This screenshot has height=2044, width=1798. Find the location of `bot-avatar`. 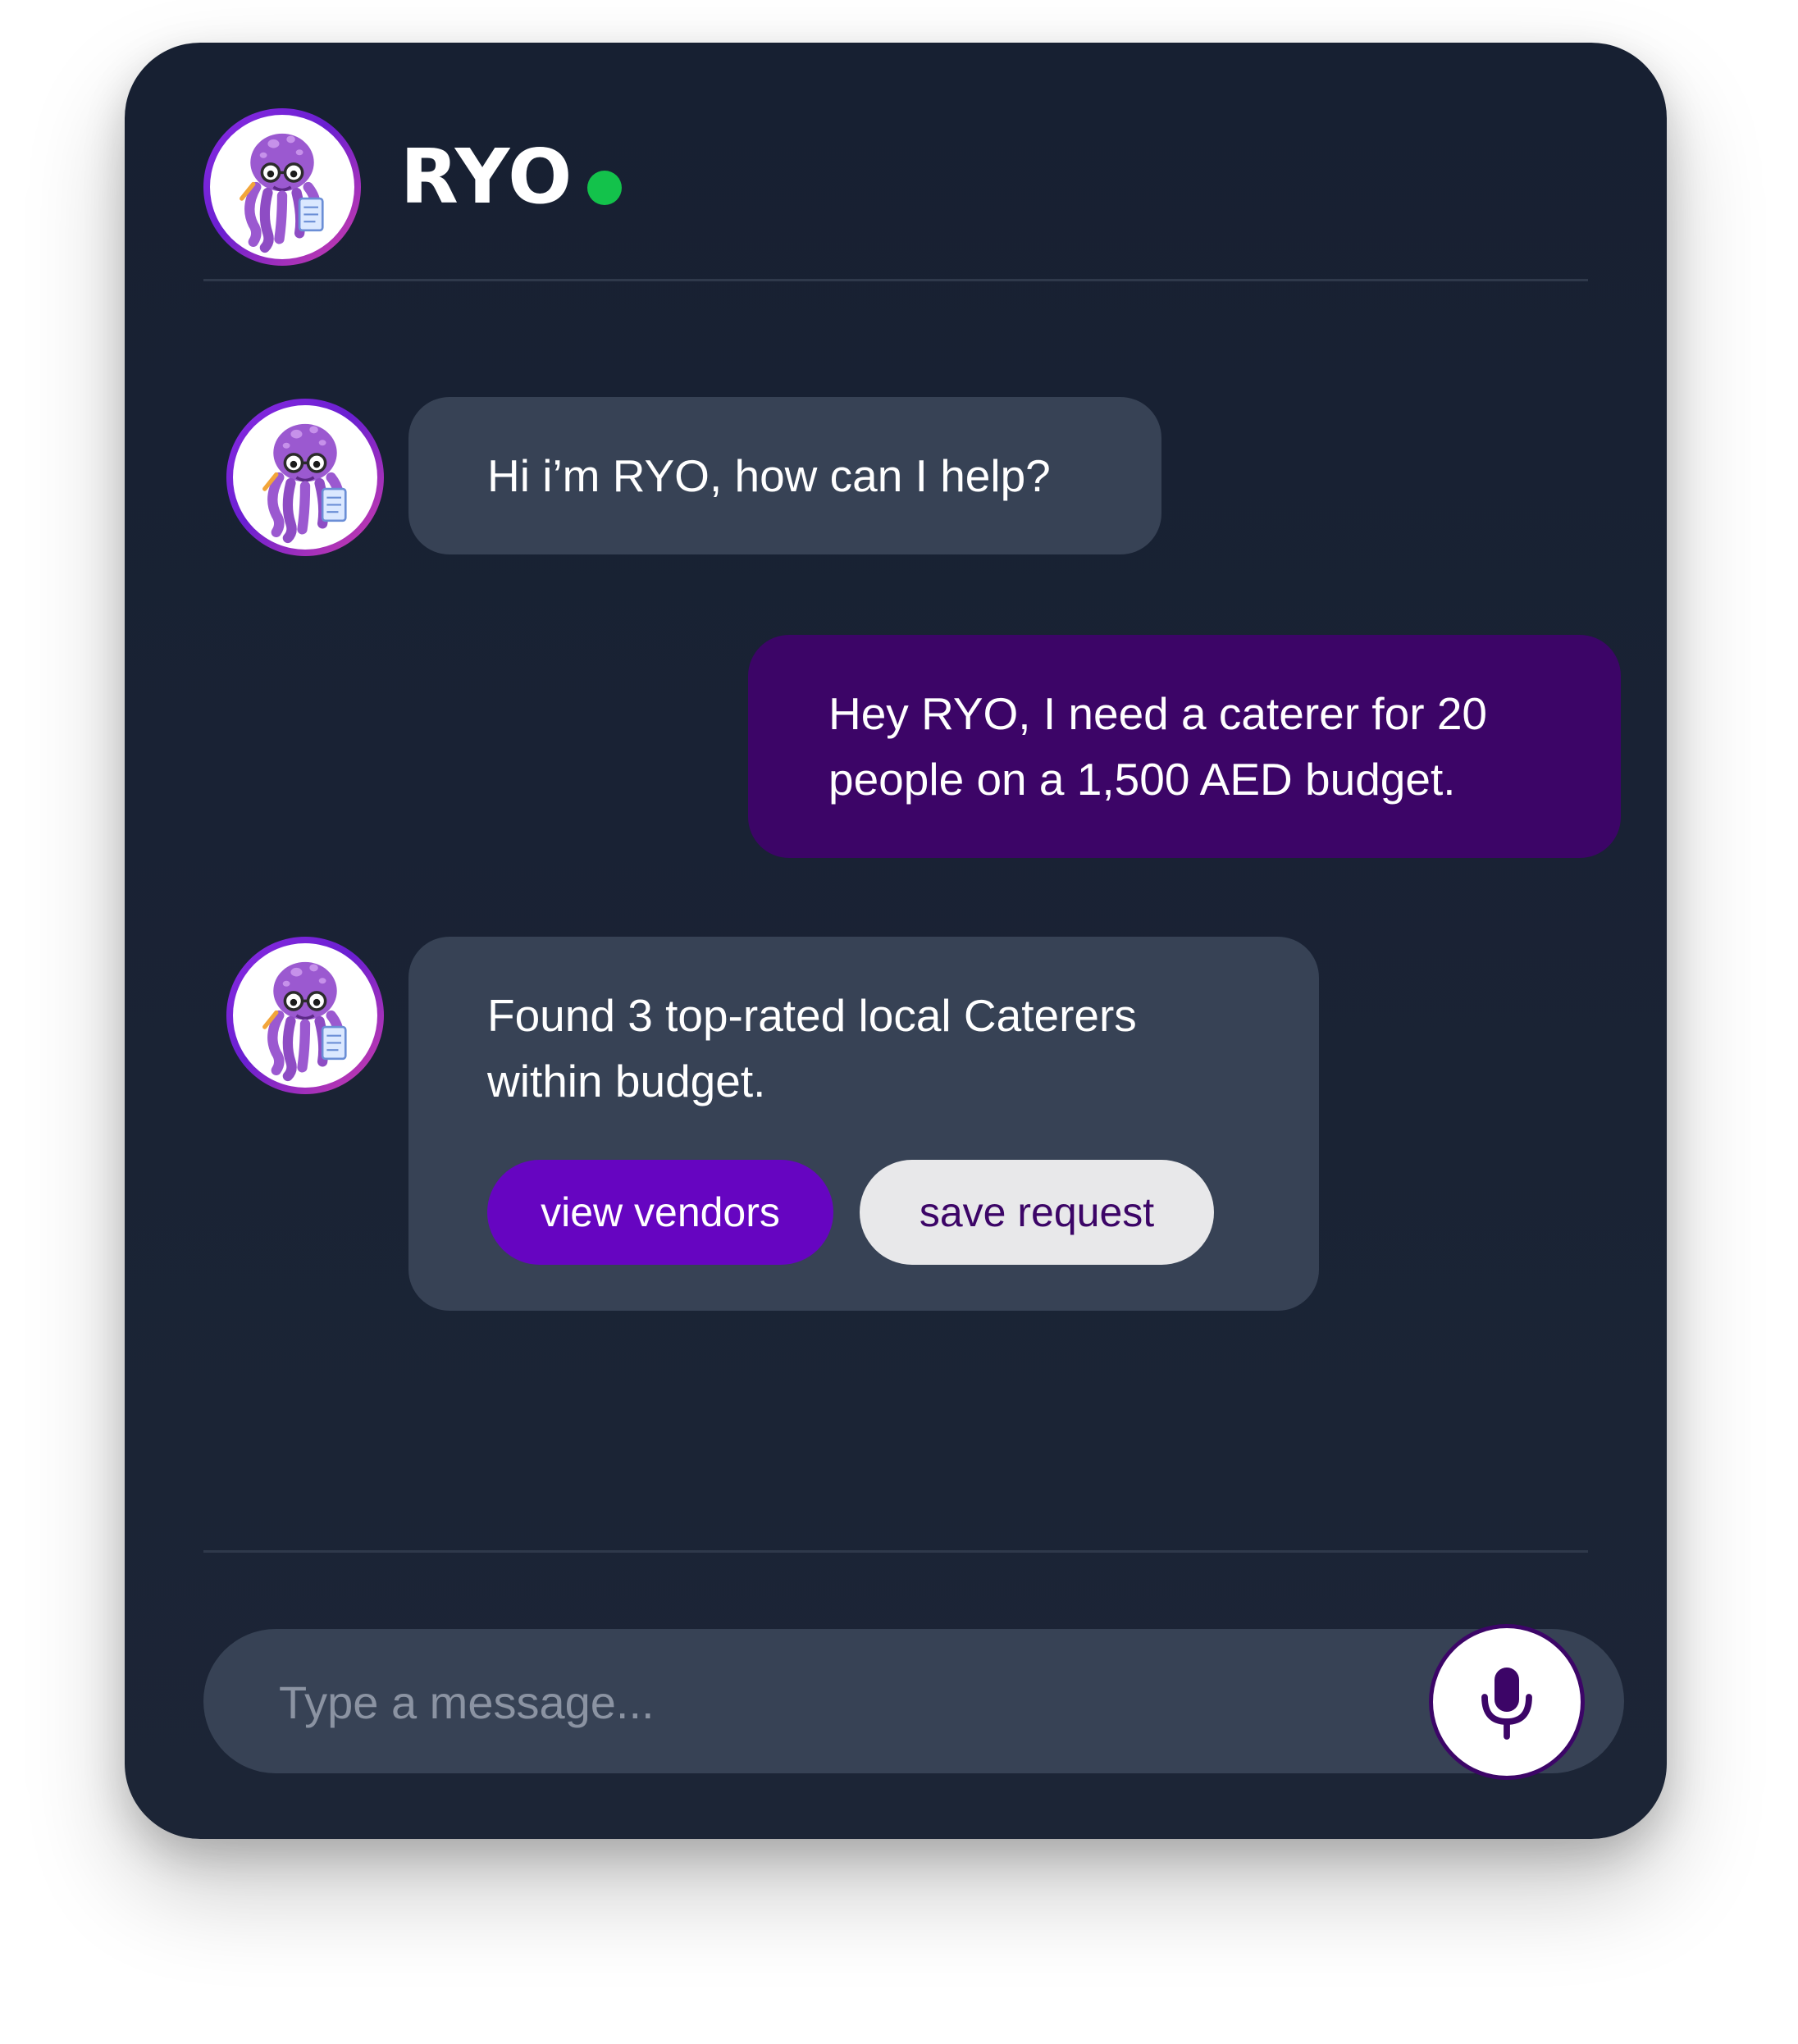

bot-avatar is located at coordinates (282, 187).